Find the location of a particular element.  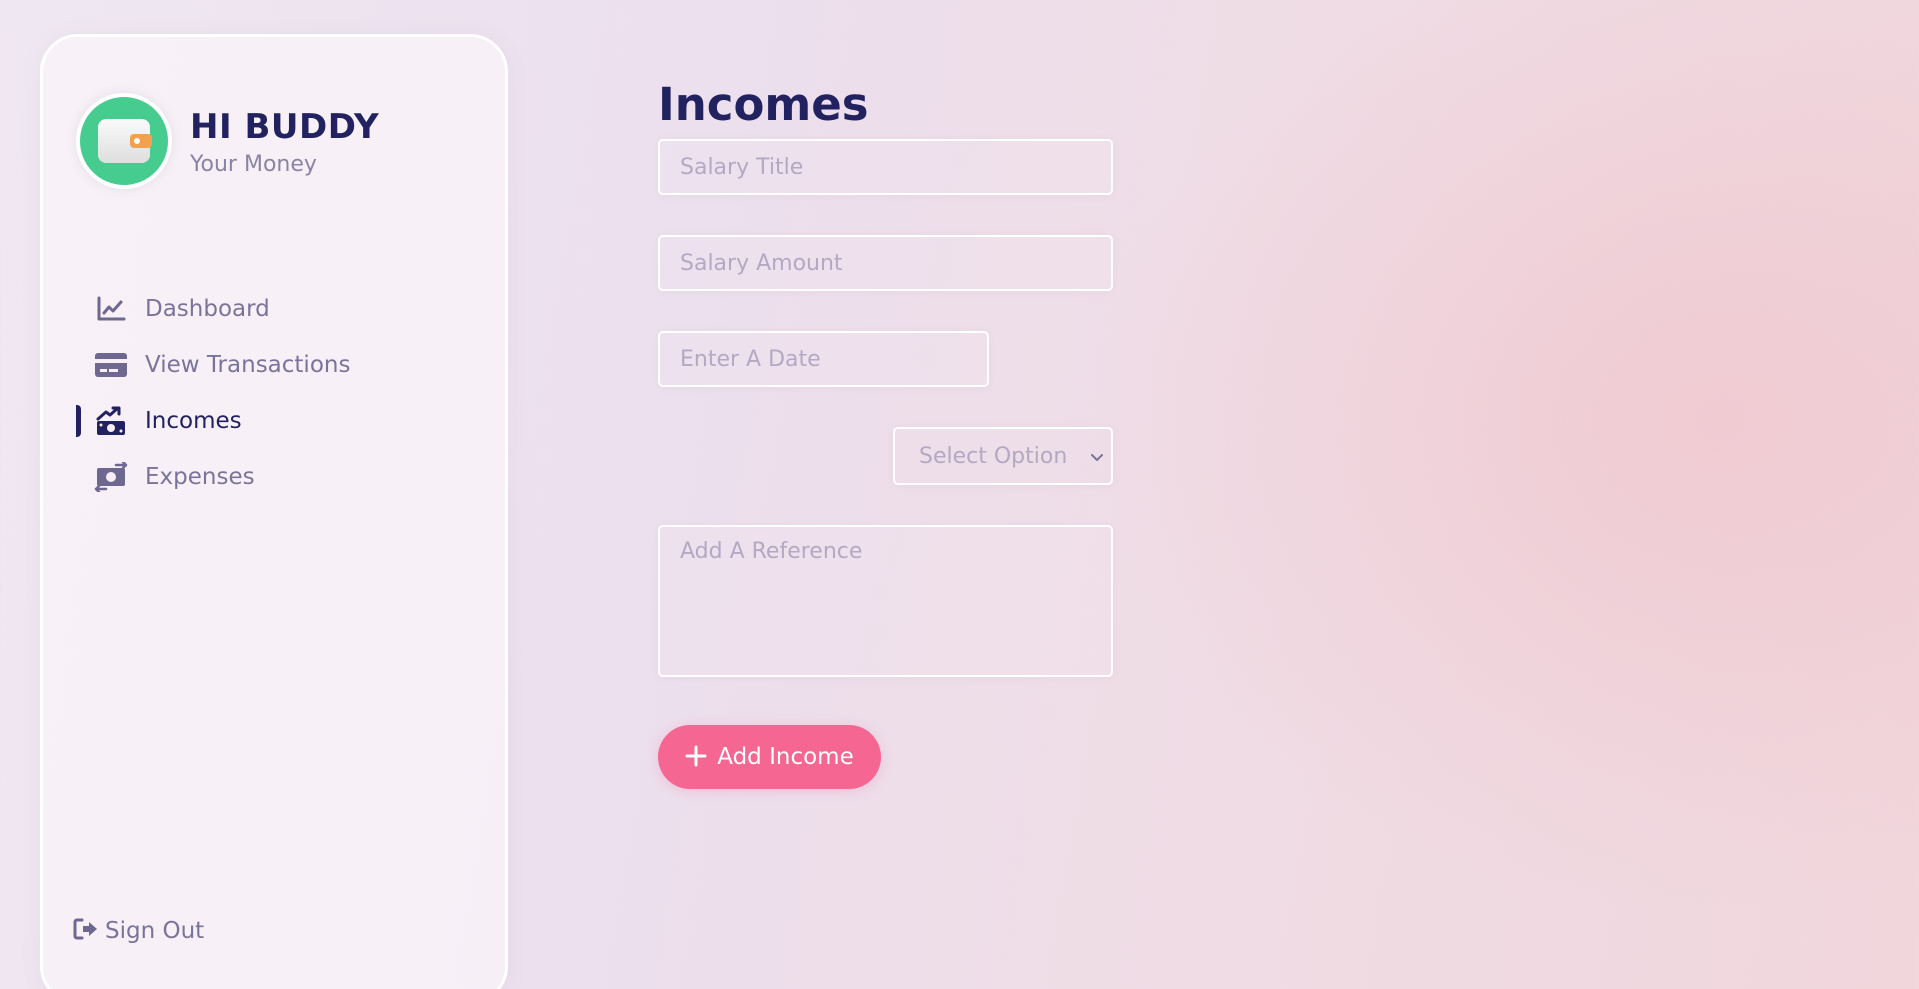

wallet-icon is located at coordinates (124, 141).